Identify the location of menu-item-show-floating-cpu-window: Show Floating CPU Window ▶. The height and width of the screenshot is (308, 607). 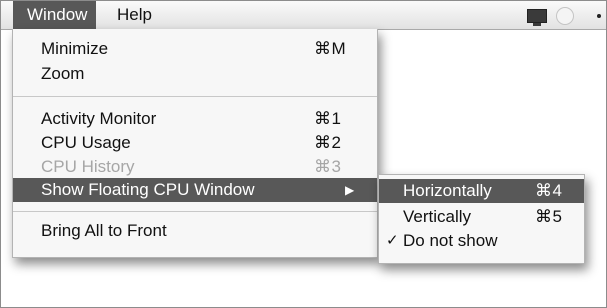
(195, 190).